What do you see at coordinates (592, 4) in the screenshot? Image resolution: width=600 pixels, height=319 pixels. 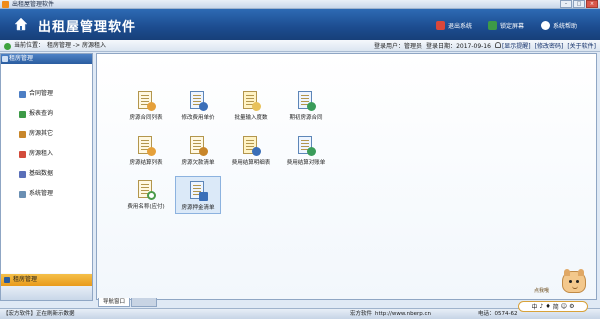 I see `close-button: ×` at bounding box center [592, 4].